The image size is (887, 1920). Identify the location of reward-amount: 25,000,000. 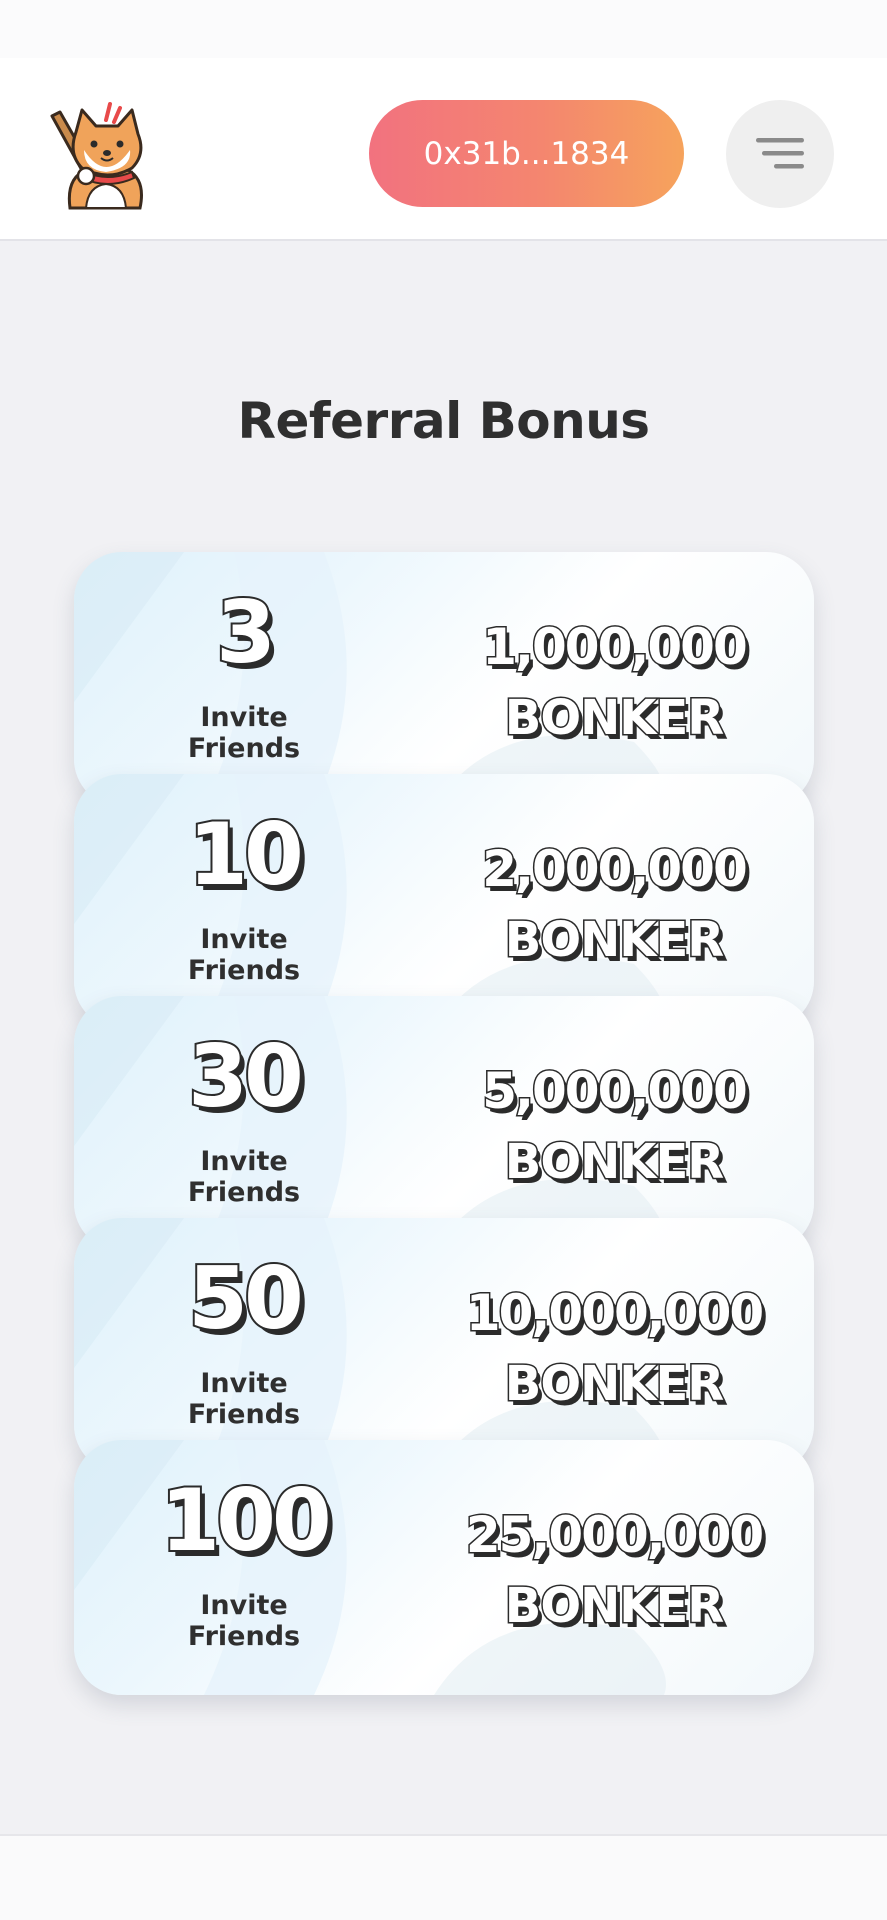
(614, 1535).